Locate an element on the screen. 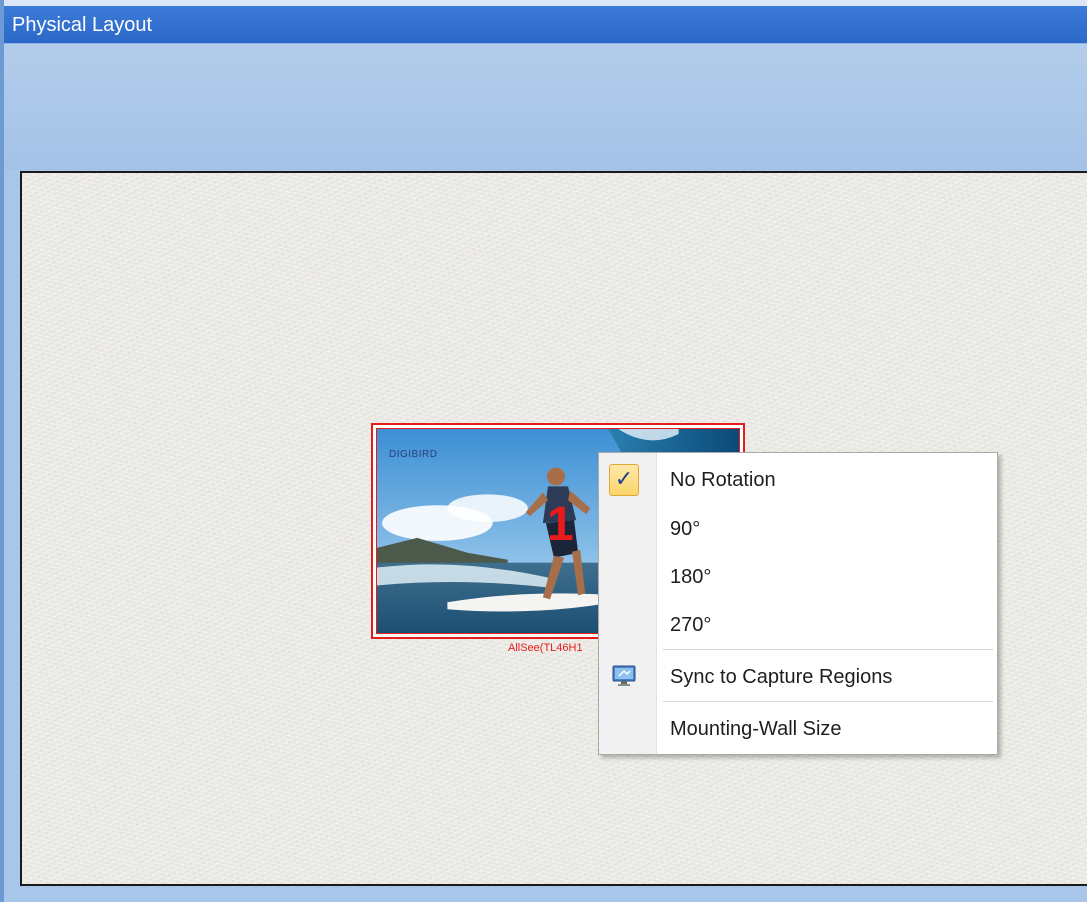 This screenshot has width=1087, height=902. display-brand-logo: DIGIBIRD is located at coordinates (413, 454).